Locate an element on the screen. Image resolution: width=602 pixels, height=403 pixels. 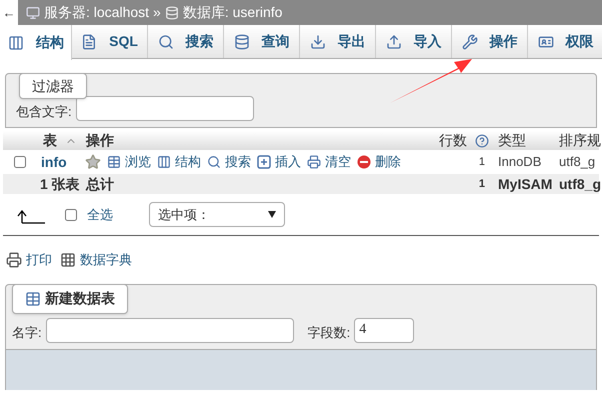
tab: 搜索 is located at coordinates (186, 41).